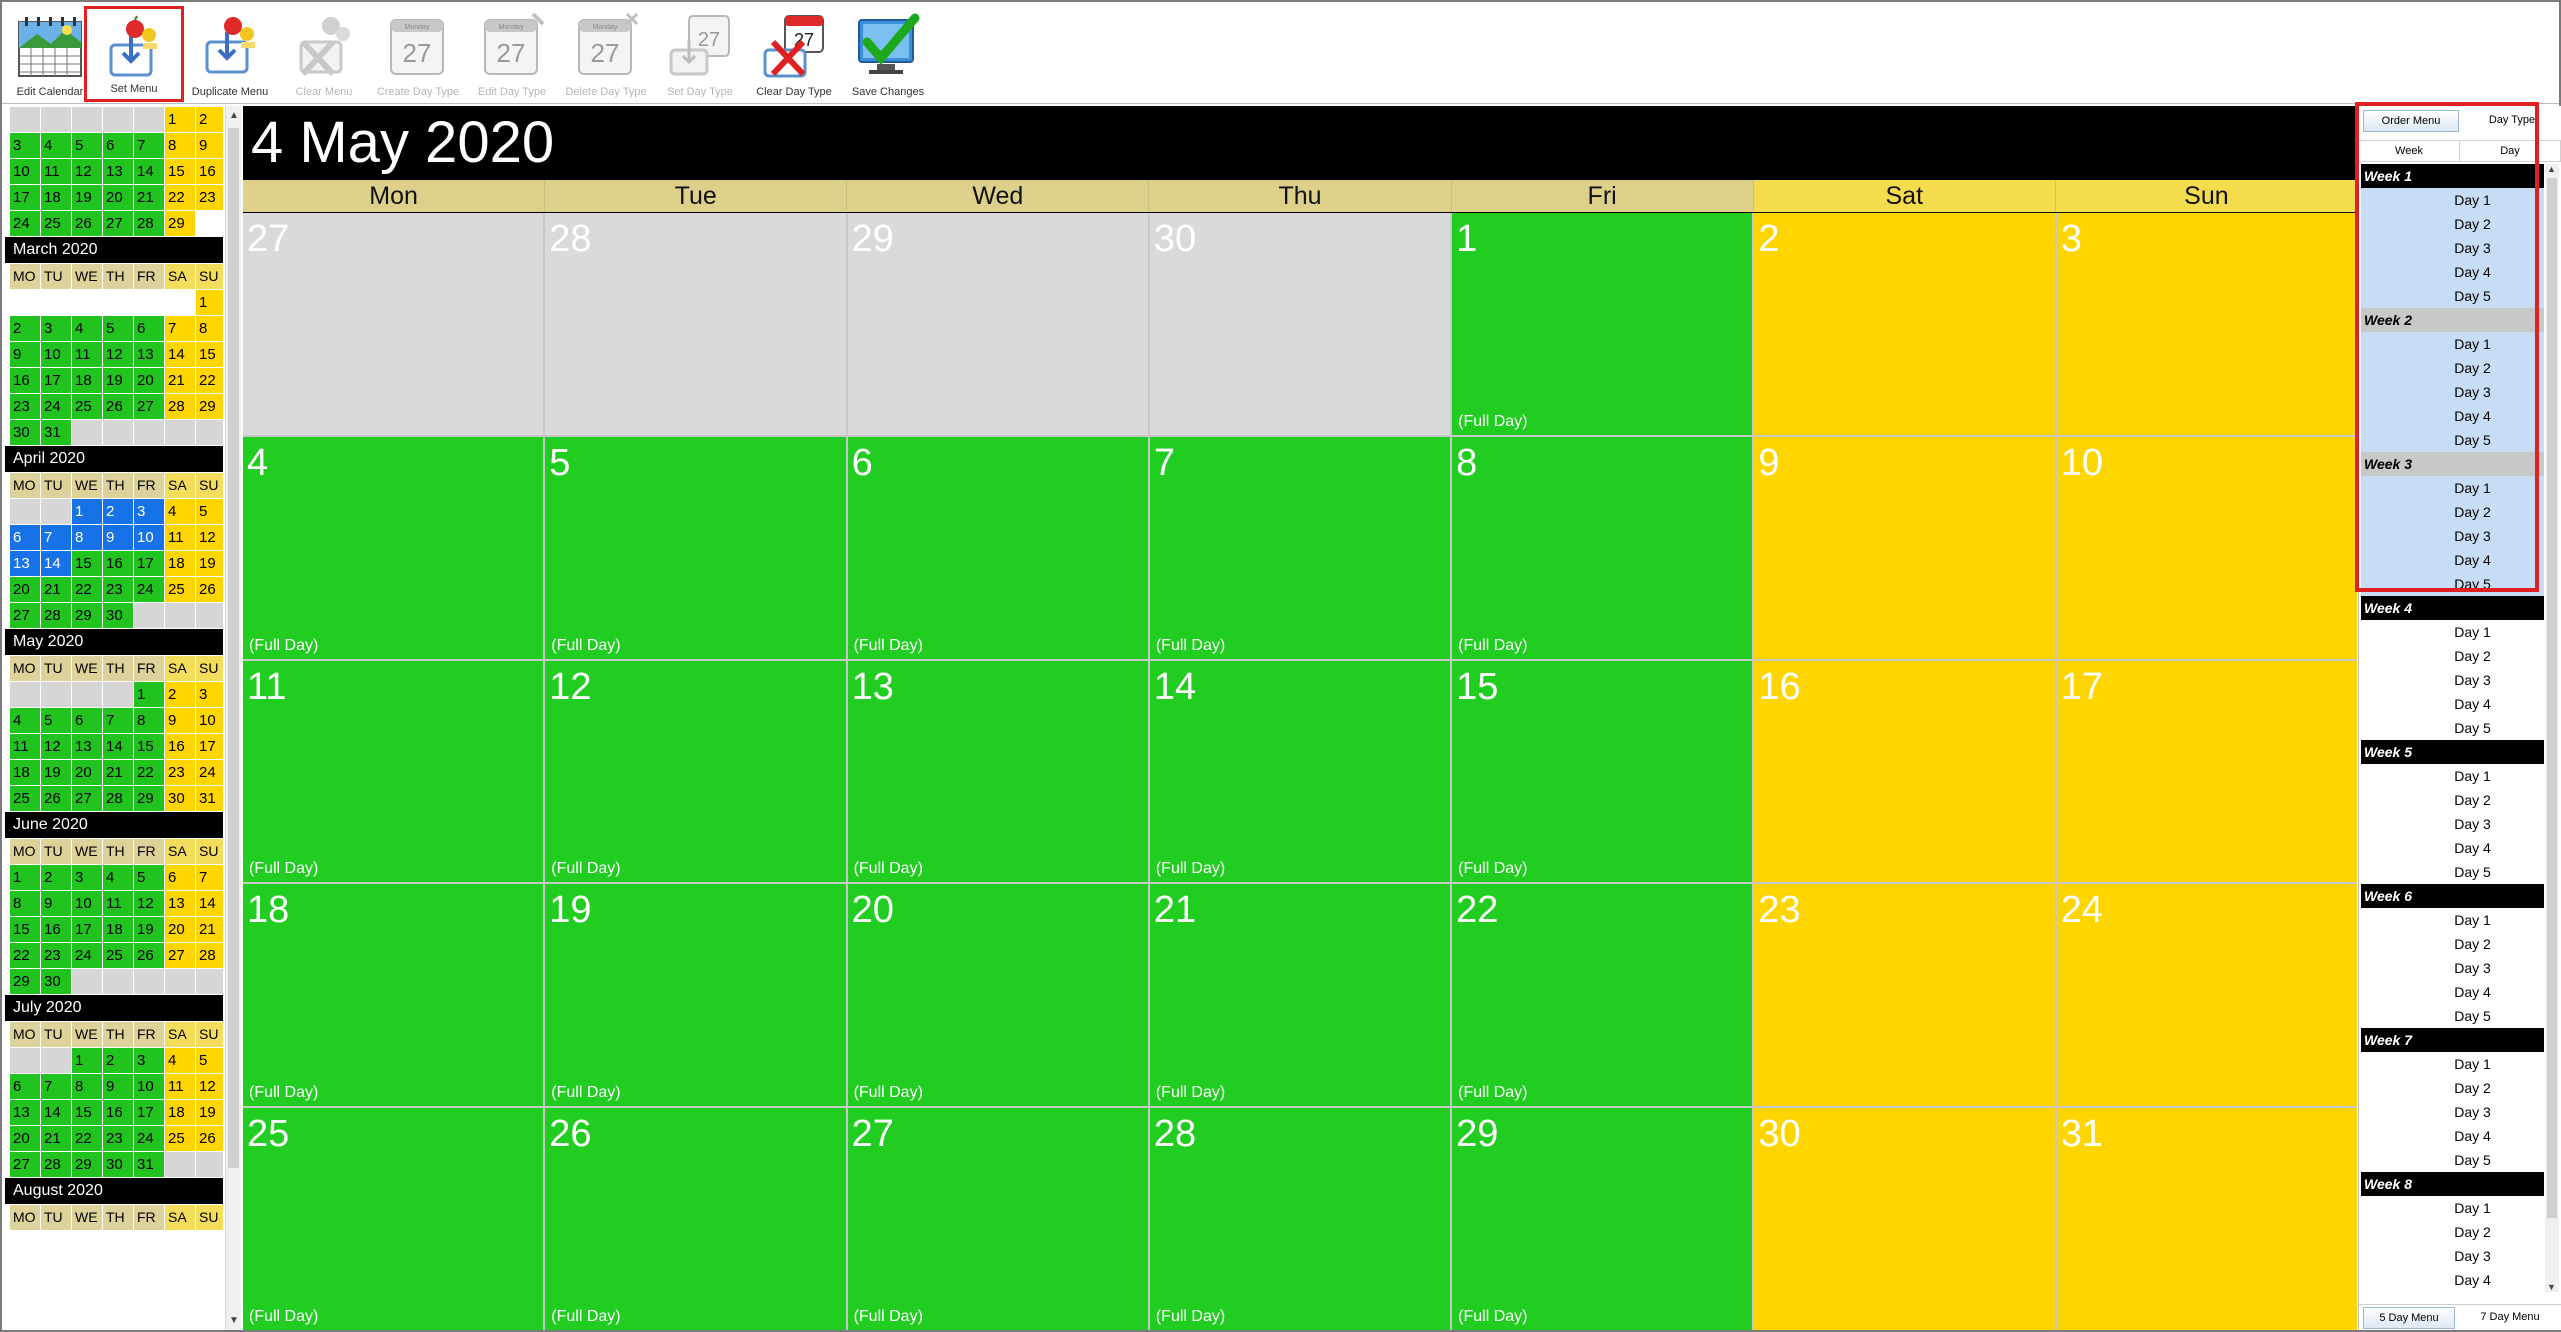 Image resolution: width=2561 pixels, height=1332 pixels. I want to click on calendar-day-cell: 4 (Full Day), so click(393, 547).